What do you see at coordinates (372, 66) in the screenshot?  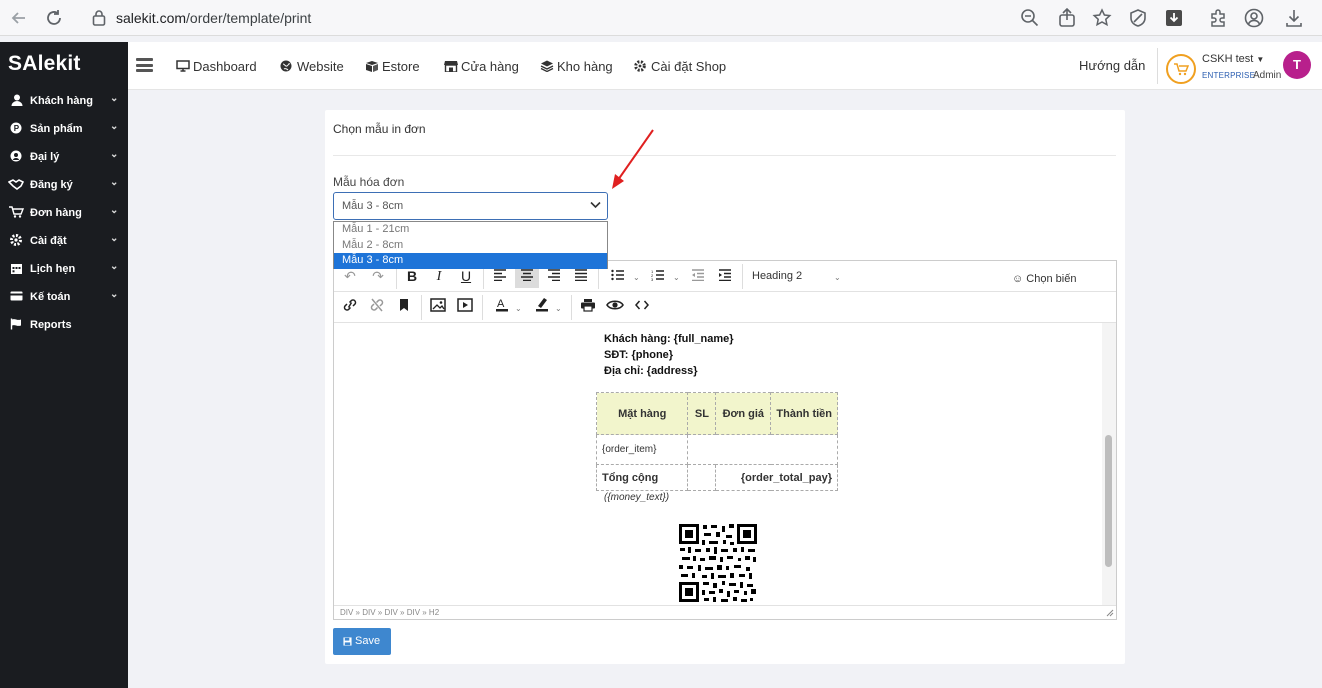 I see `box-icon` at bounding box center [372, 66].